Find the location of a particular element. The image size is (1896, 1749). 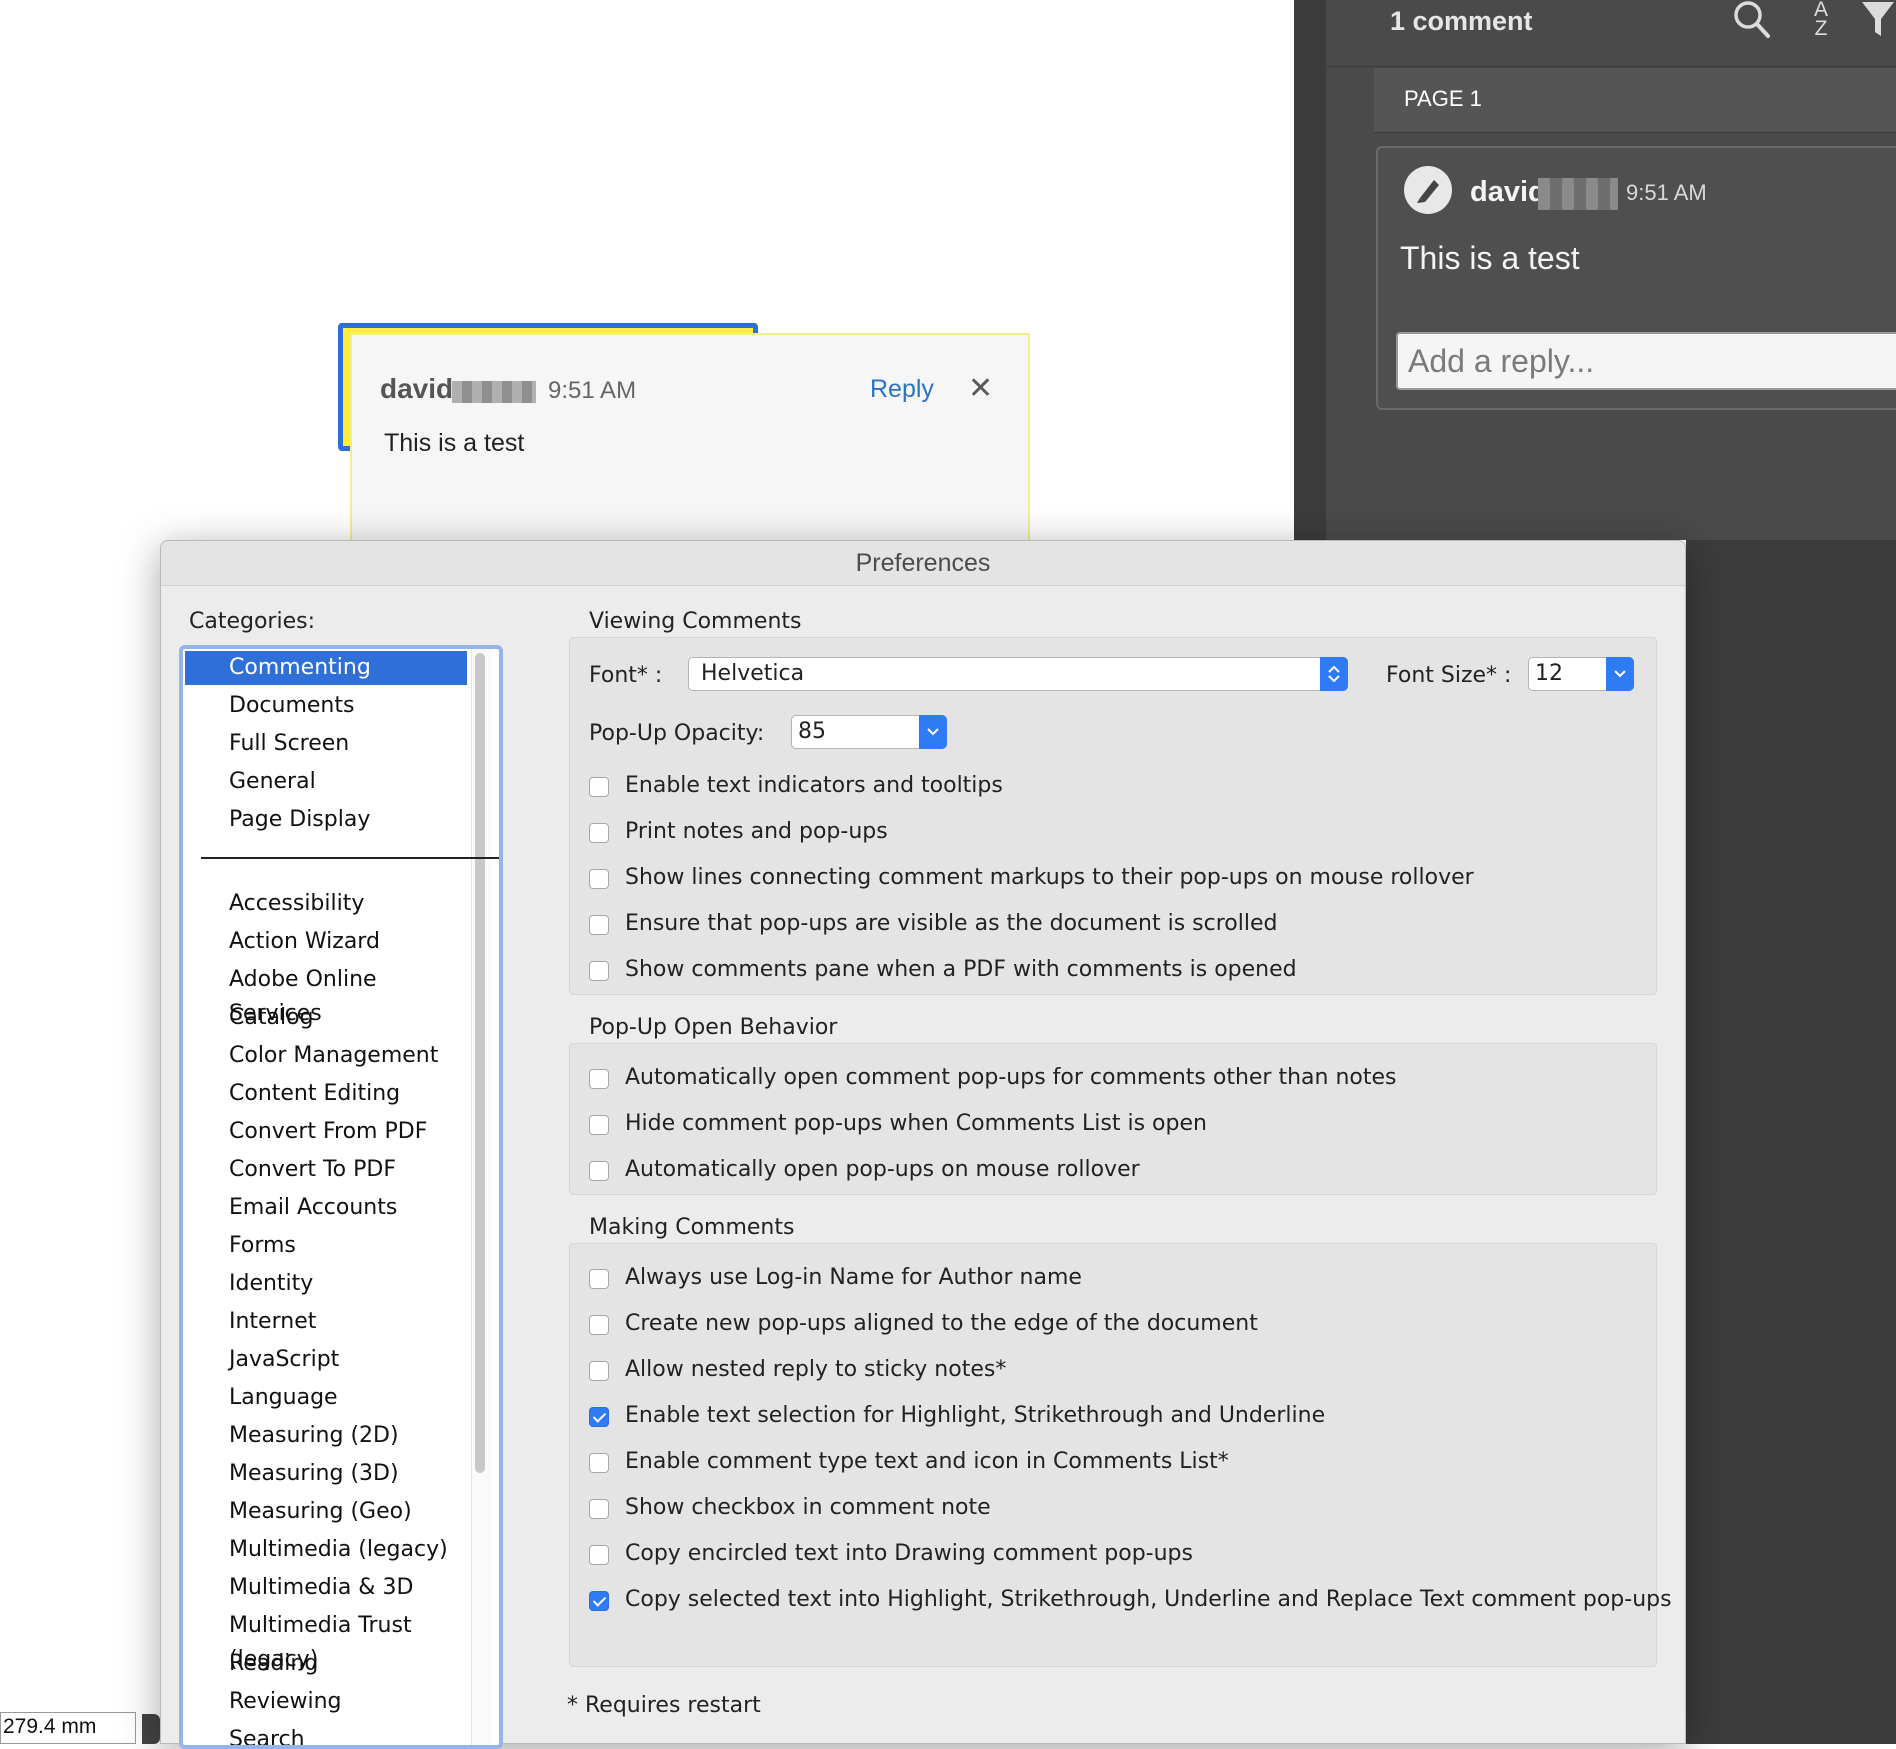

font-value: Helvetica is located at coordinates (753, 673).